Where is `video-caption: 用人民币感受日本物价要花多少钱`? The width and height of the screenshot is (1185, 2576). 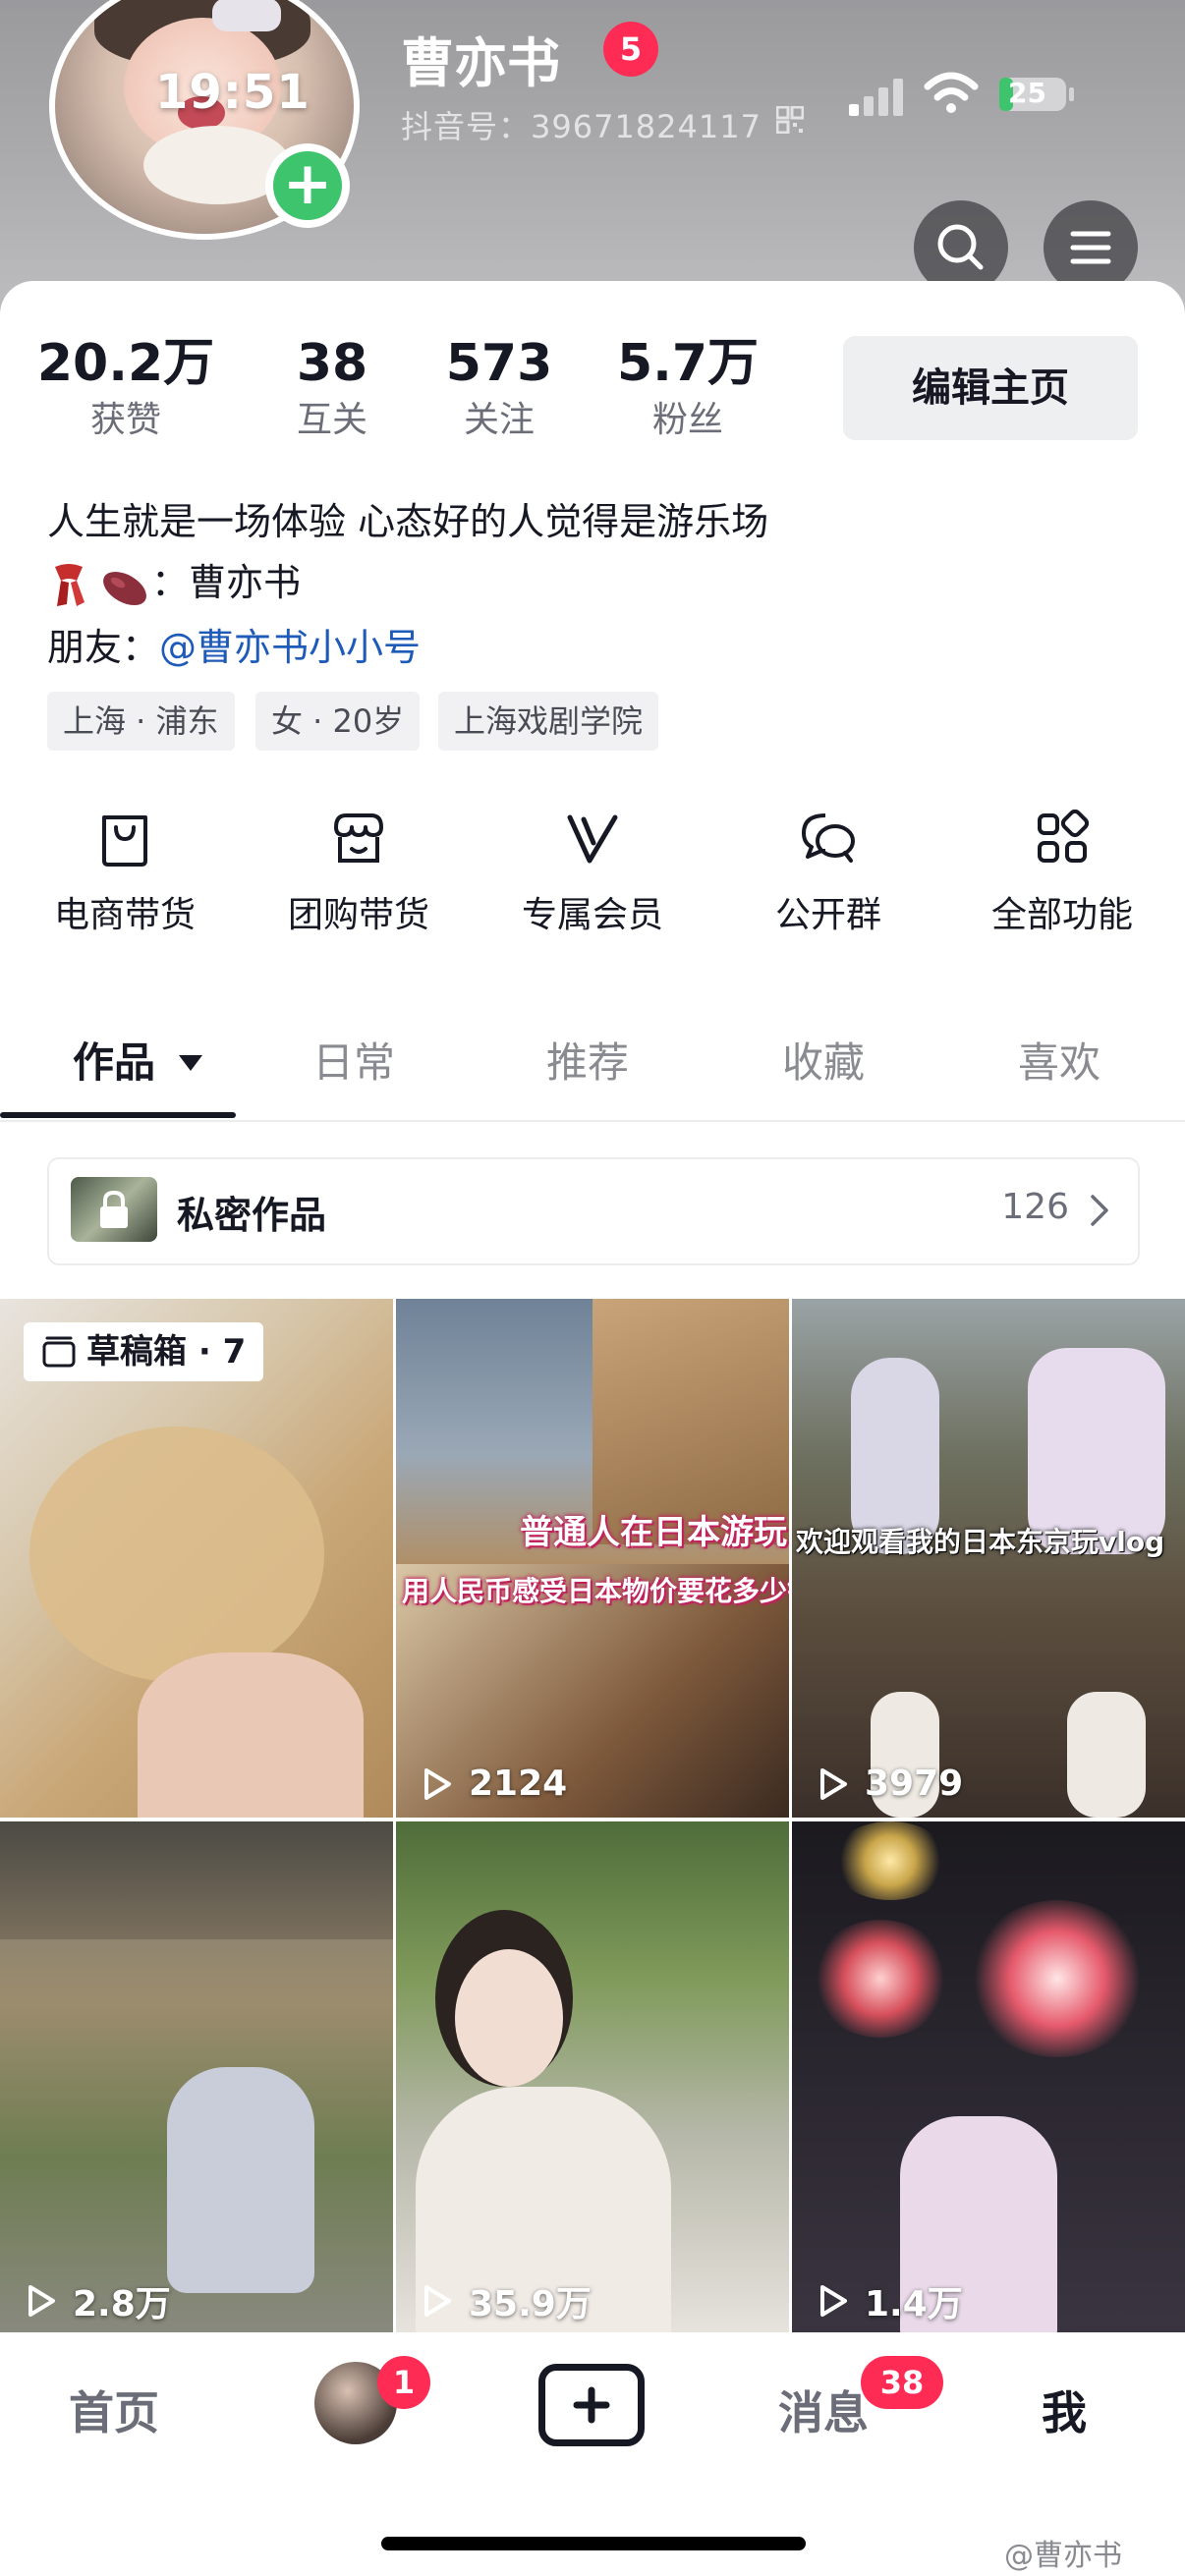 video-caption: 用人民币感受日本物价要花多少钱 is located at coordinates (596, 1591).